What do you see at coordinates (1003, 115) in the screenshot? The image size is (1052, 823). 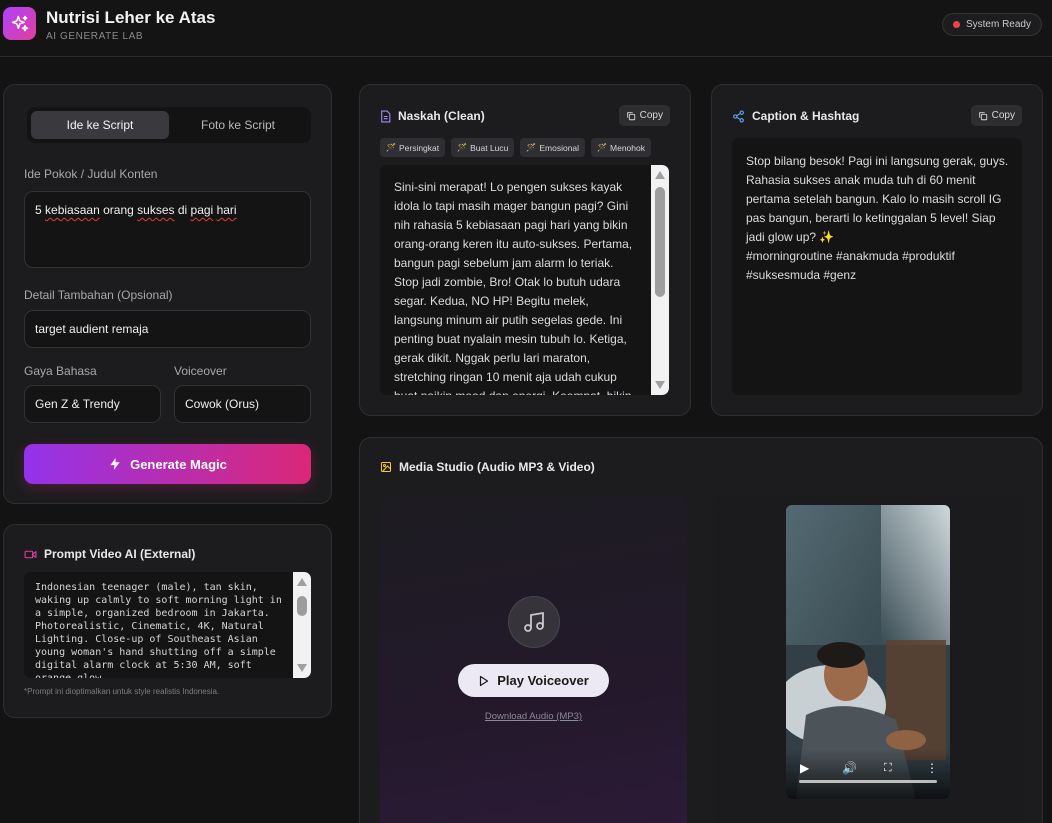 I see `caption-copy-label: Copy` at bounding box center [1003, 115].